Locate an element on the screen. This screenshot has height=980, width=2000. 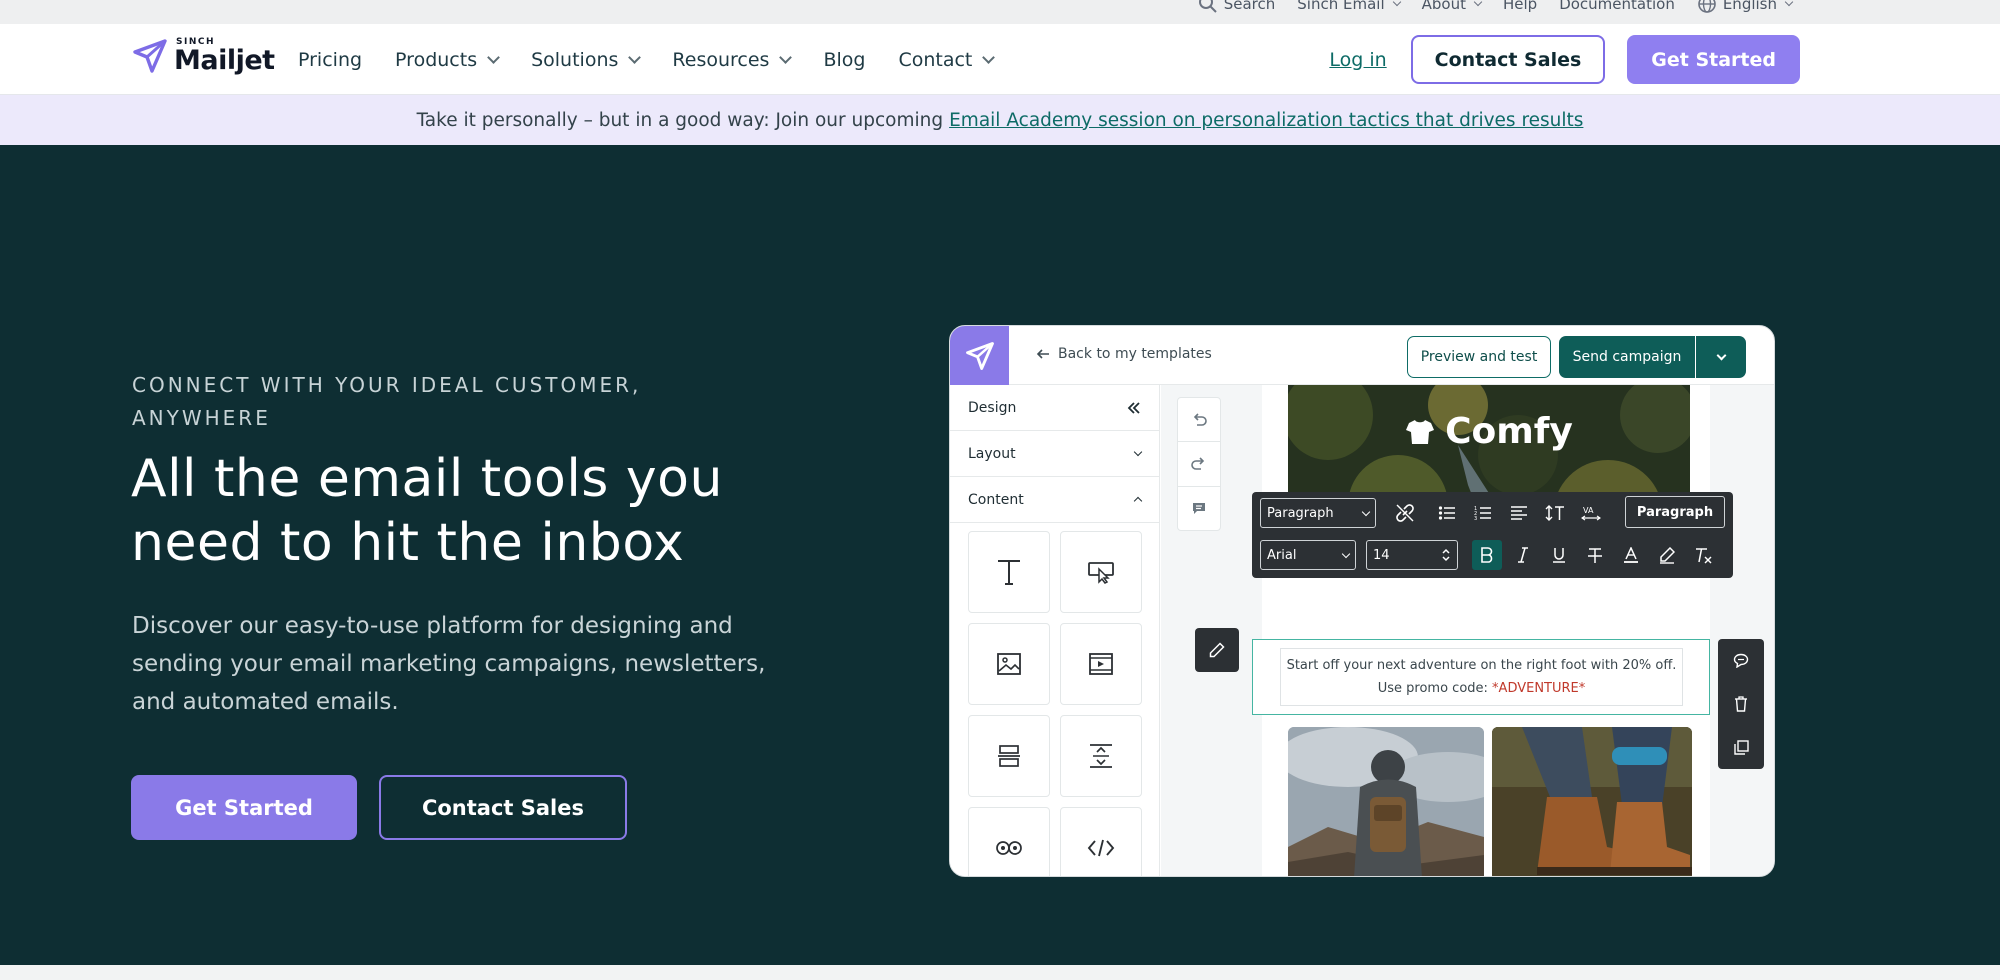
editor-side-panel: Design Layout Content is located at coordinates (1055, 630).